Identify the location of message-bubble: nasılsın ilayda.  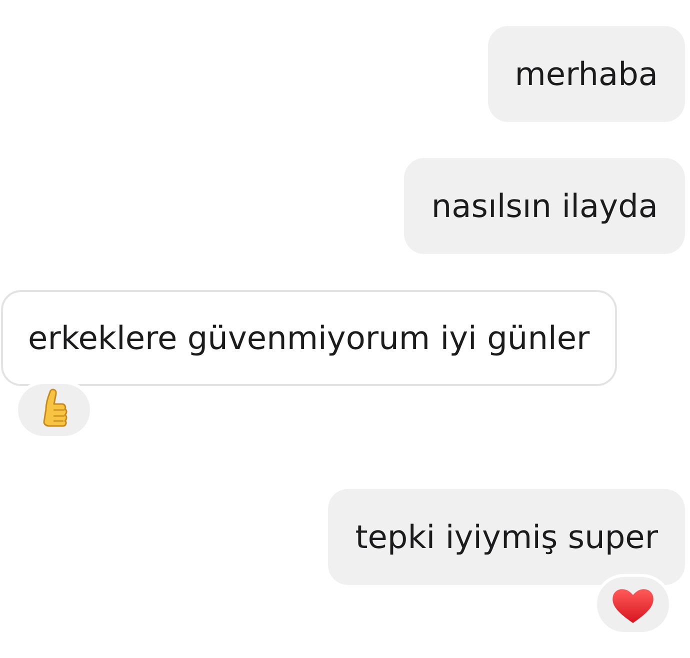
(544, 206).